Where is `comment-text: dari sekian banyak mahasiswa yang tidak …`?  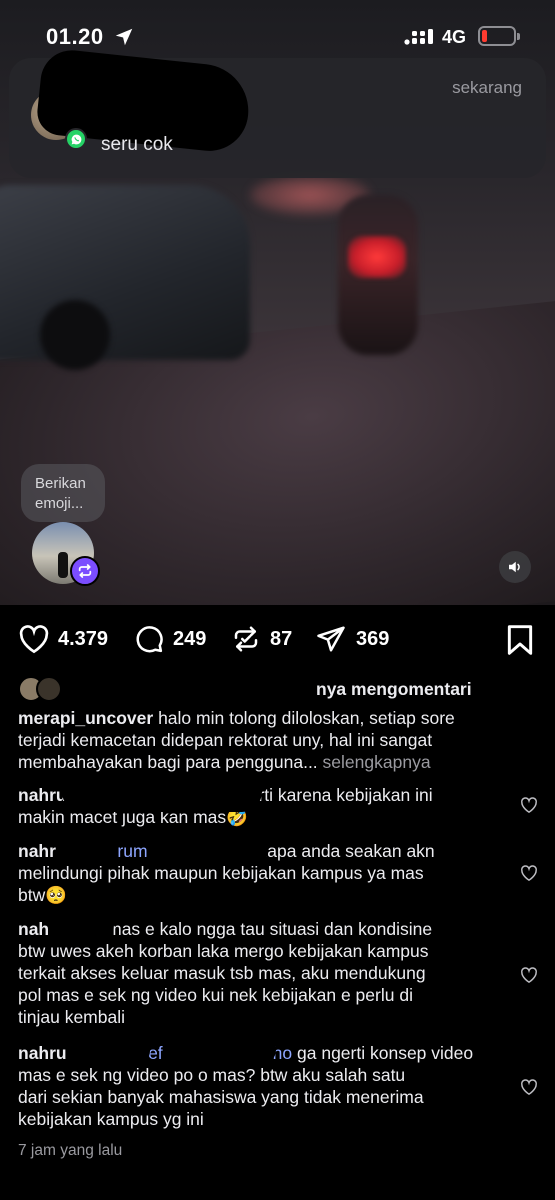 comment-text: dari sekian banyak mahasiswa yang tidak … is located at coordinates (221, 1097).